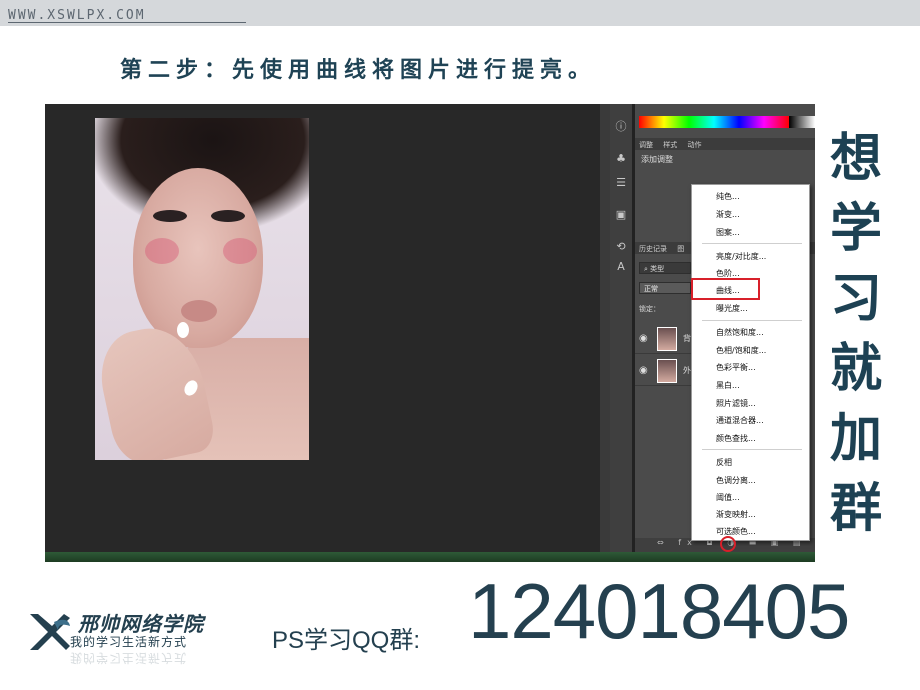  What do you see at coordinates (621, 247) in the screenshot?
I see `history-icon: ⟲` at bounding box center [621, 247].